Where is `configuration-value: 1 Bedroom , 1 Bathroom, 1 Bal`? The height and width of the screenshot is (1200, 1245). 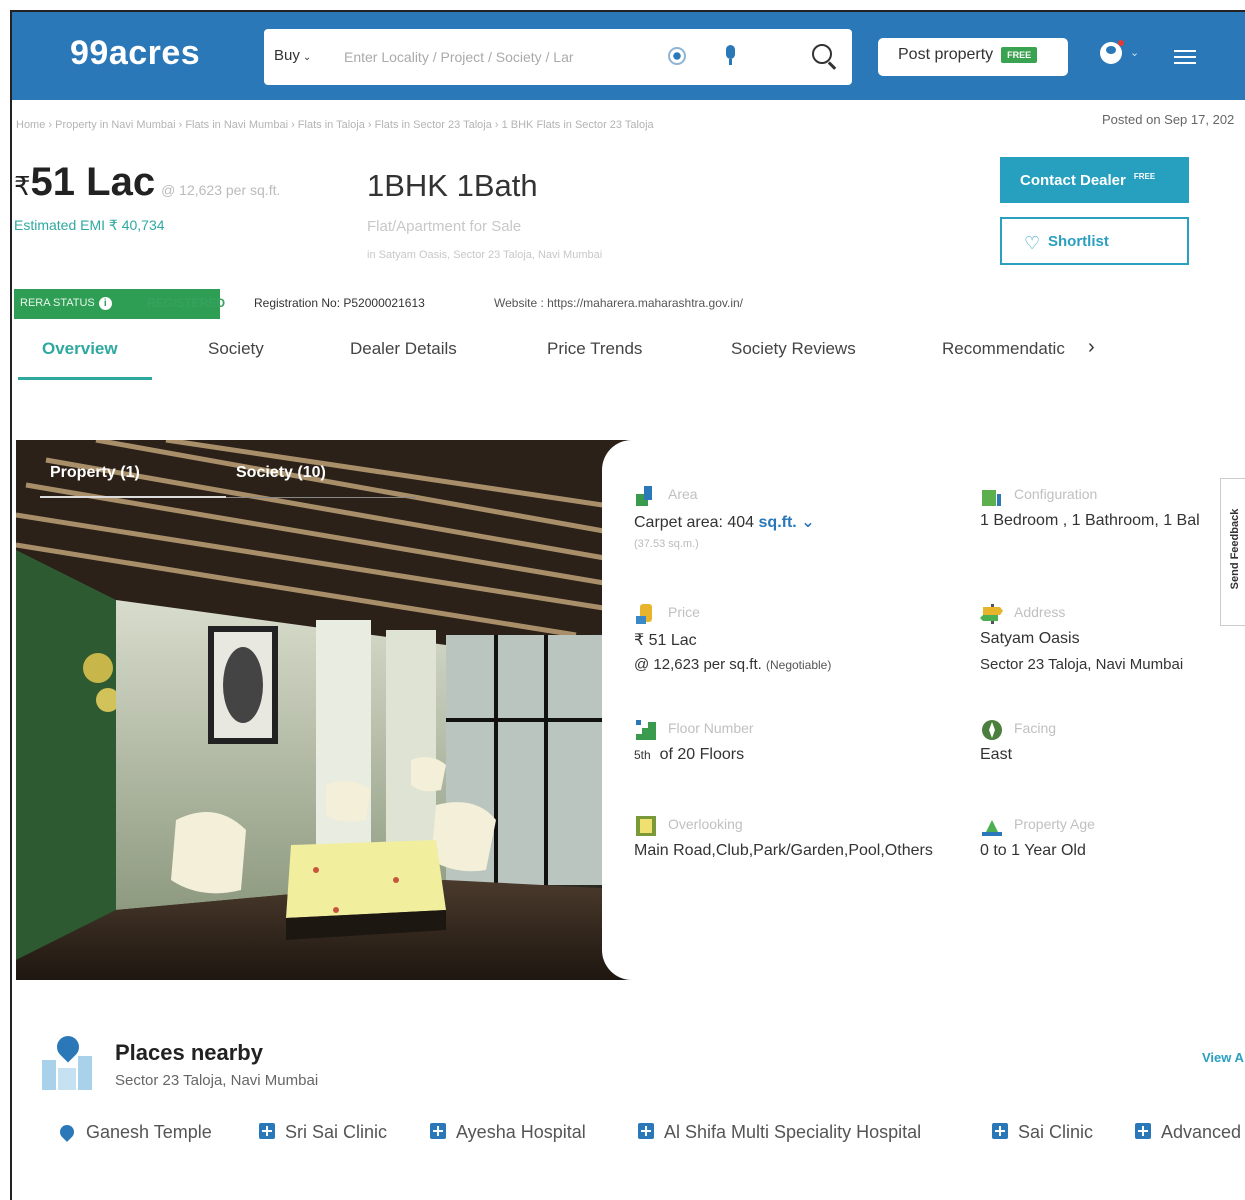 configuration-value: 1 Bedroom , 1 Bathroom, 1 Bal is located at coordinates (1090, 520).